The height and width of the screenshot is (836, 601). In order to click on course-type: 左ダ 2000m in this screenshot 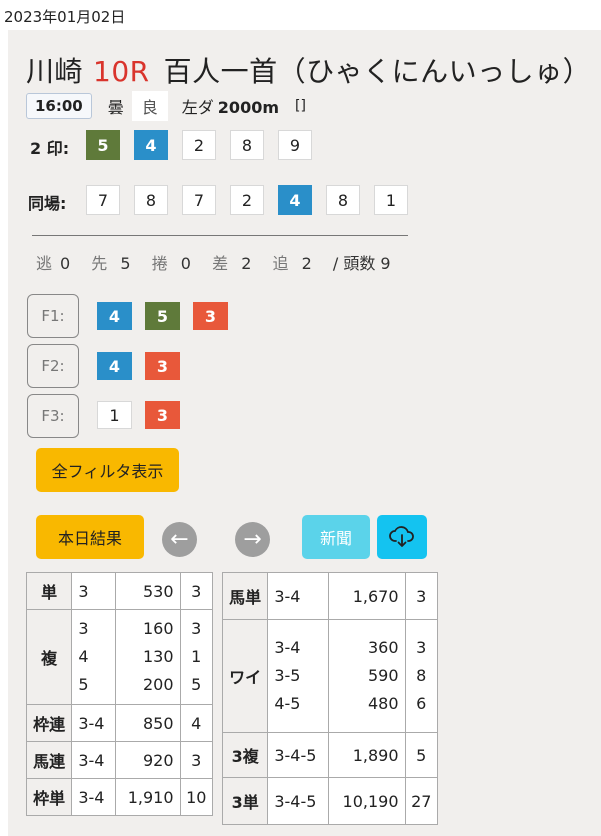, I will do `click(230, 107)`.